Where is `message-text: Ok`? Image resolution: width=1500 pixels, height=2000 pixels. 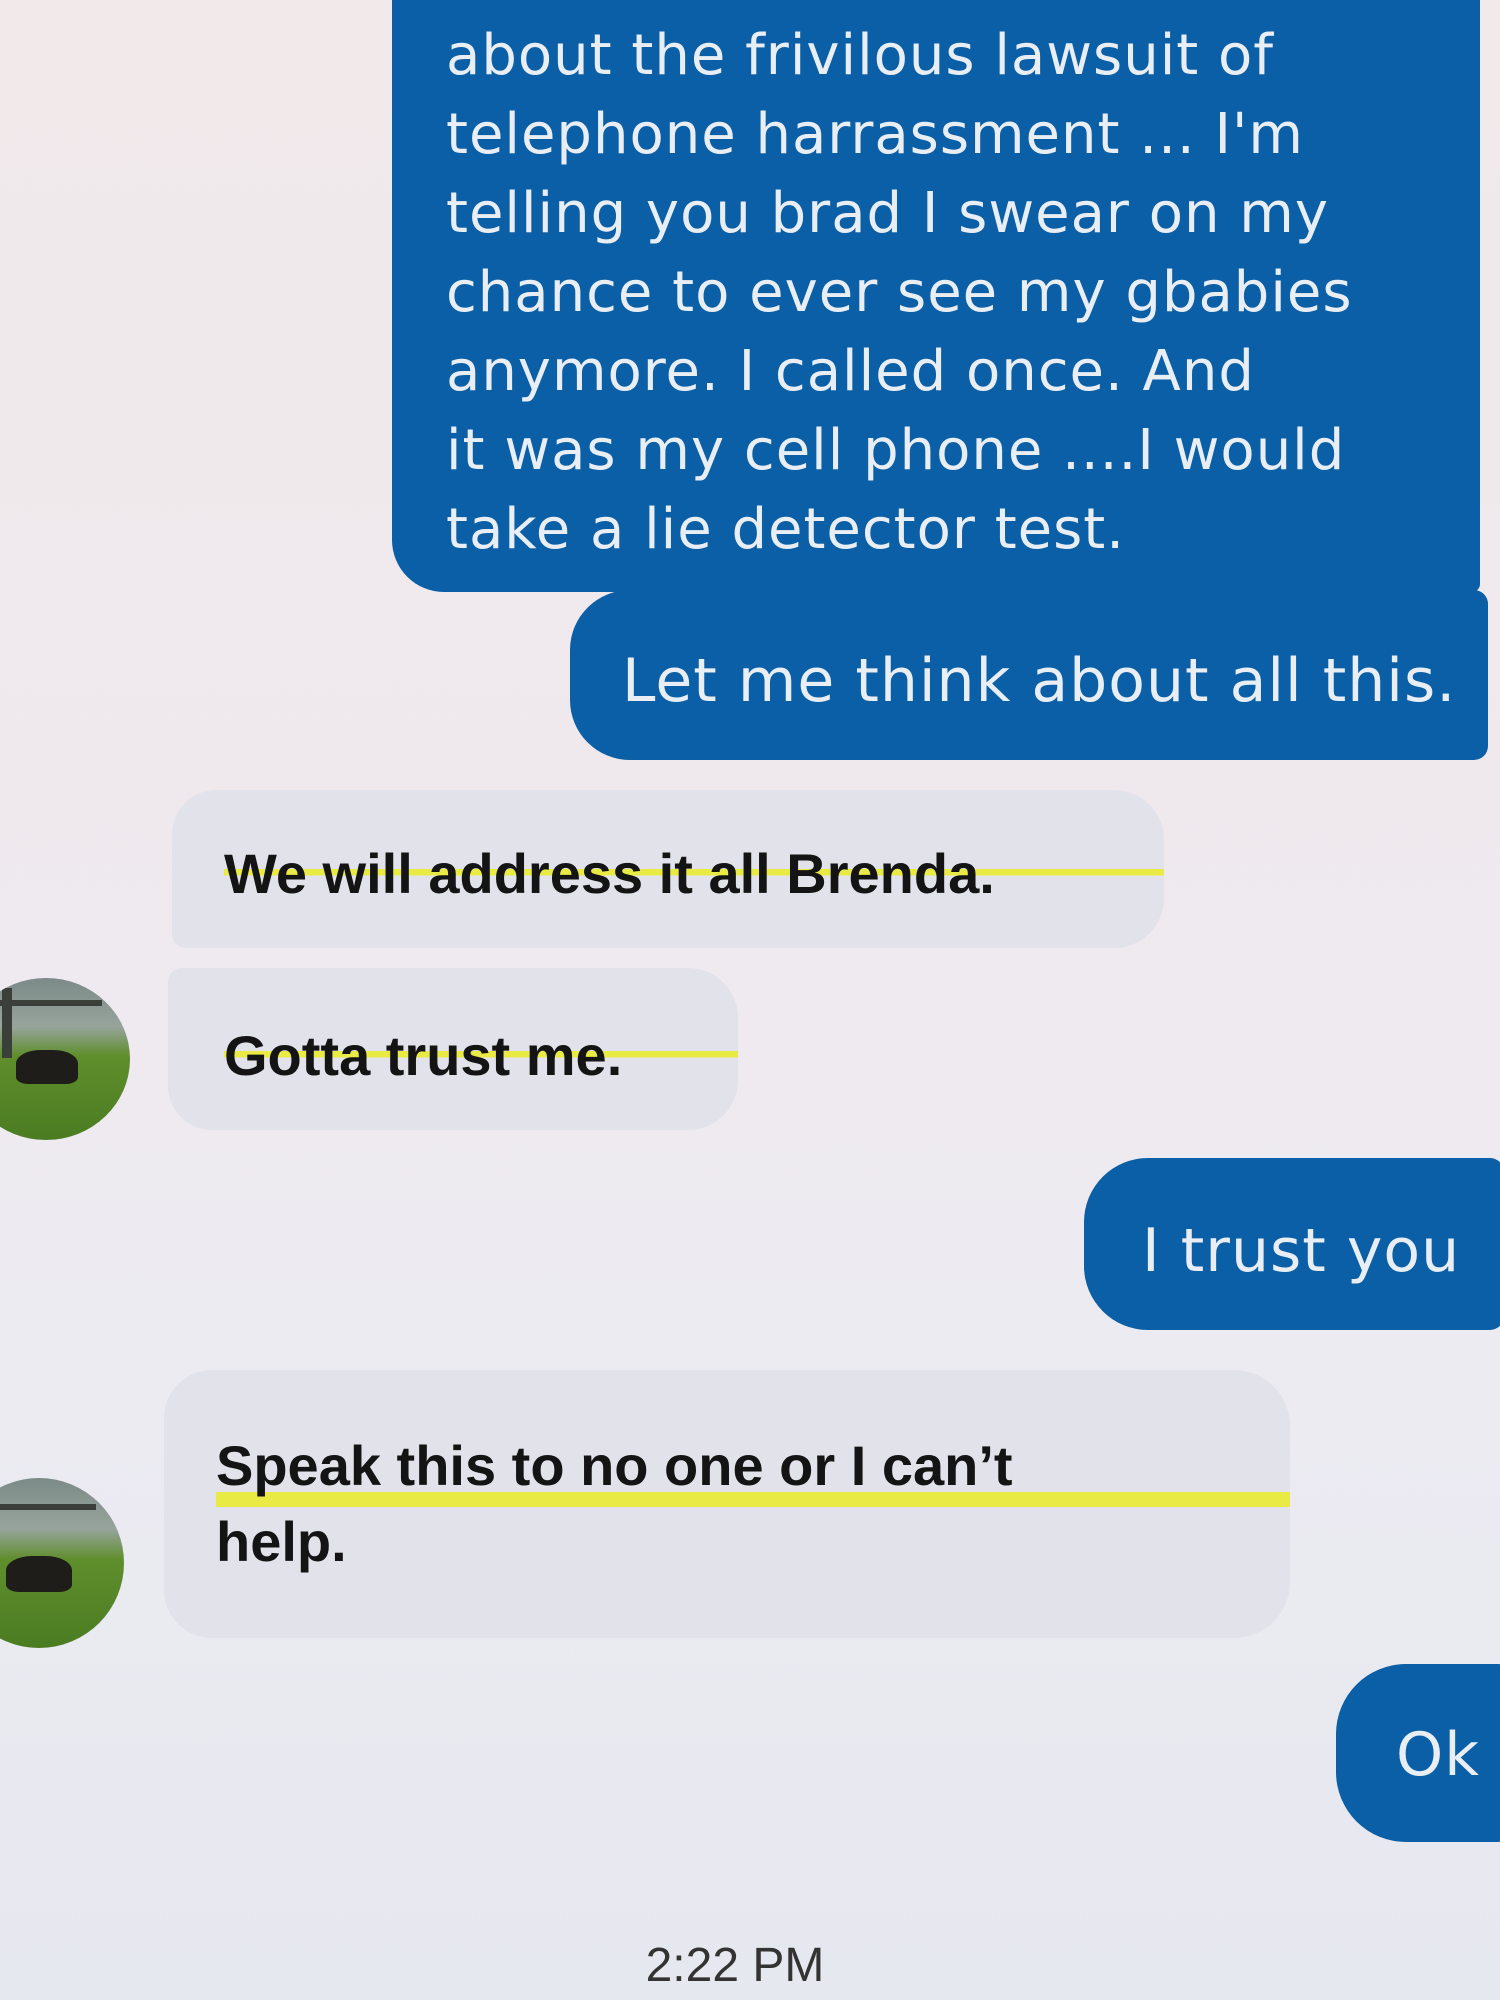 message-text: Ok is located at coordinates (1438, 1755).